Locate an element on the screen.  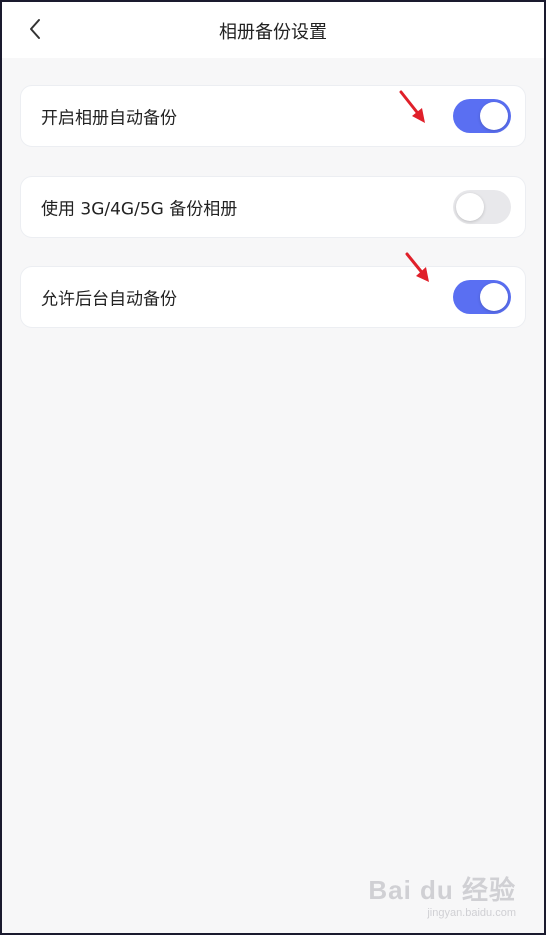
setting-background-backup: 允许后台自动备份 is located at coordinates (273, 297).